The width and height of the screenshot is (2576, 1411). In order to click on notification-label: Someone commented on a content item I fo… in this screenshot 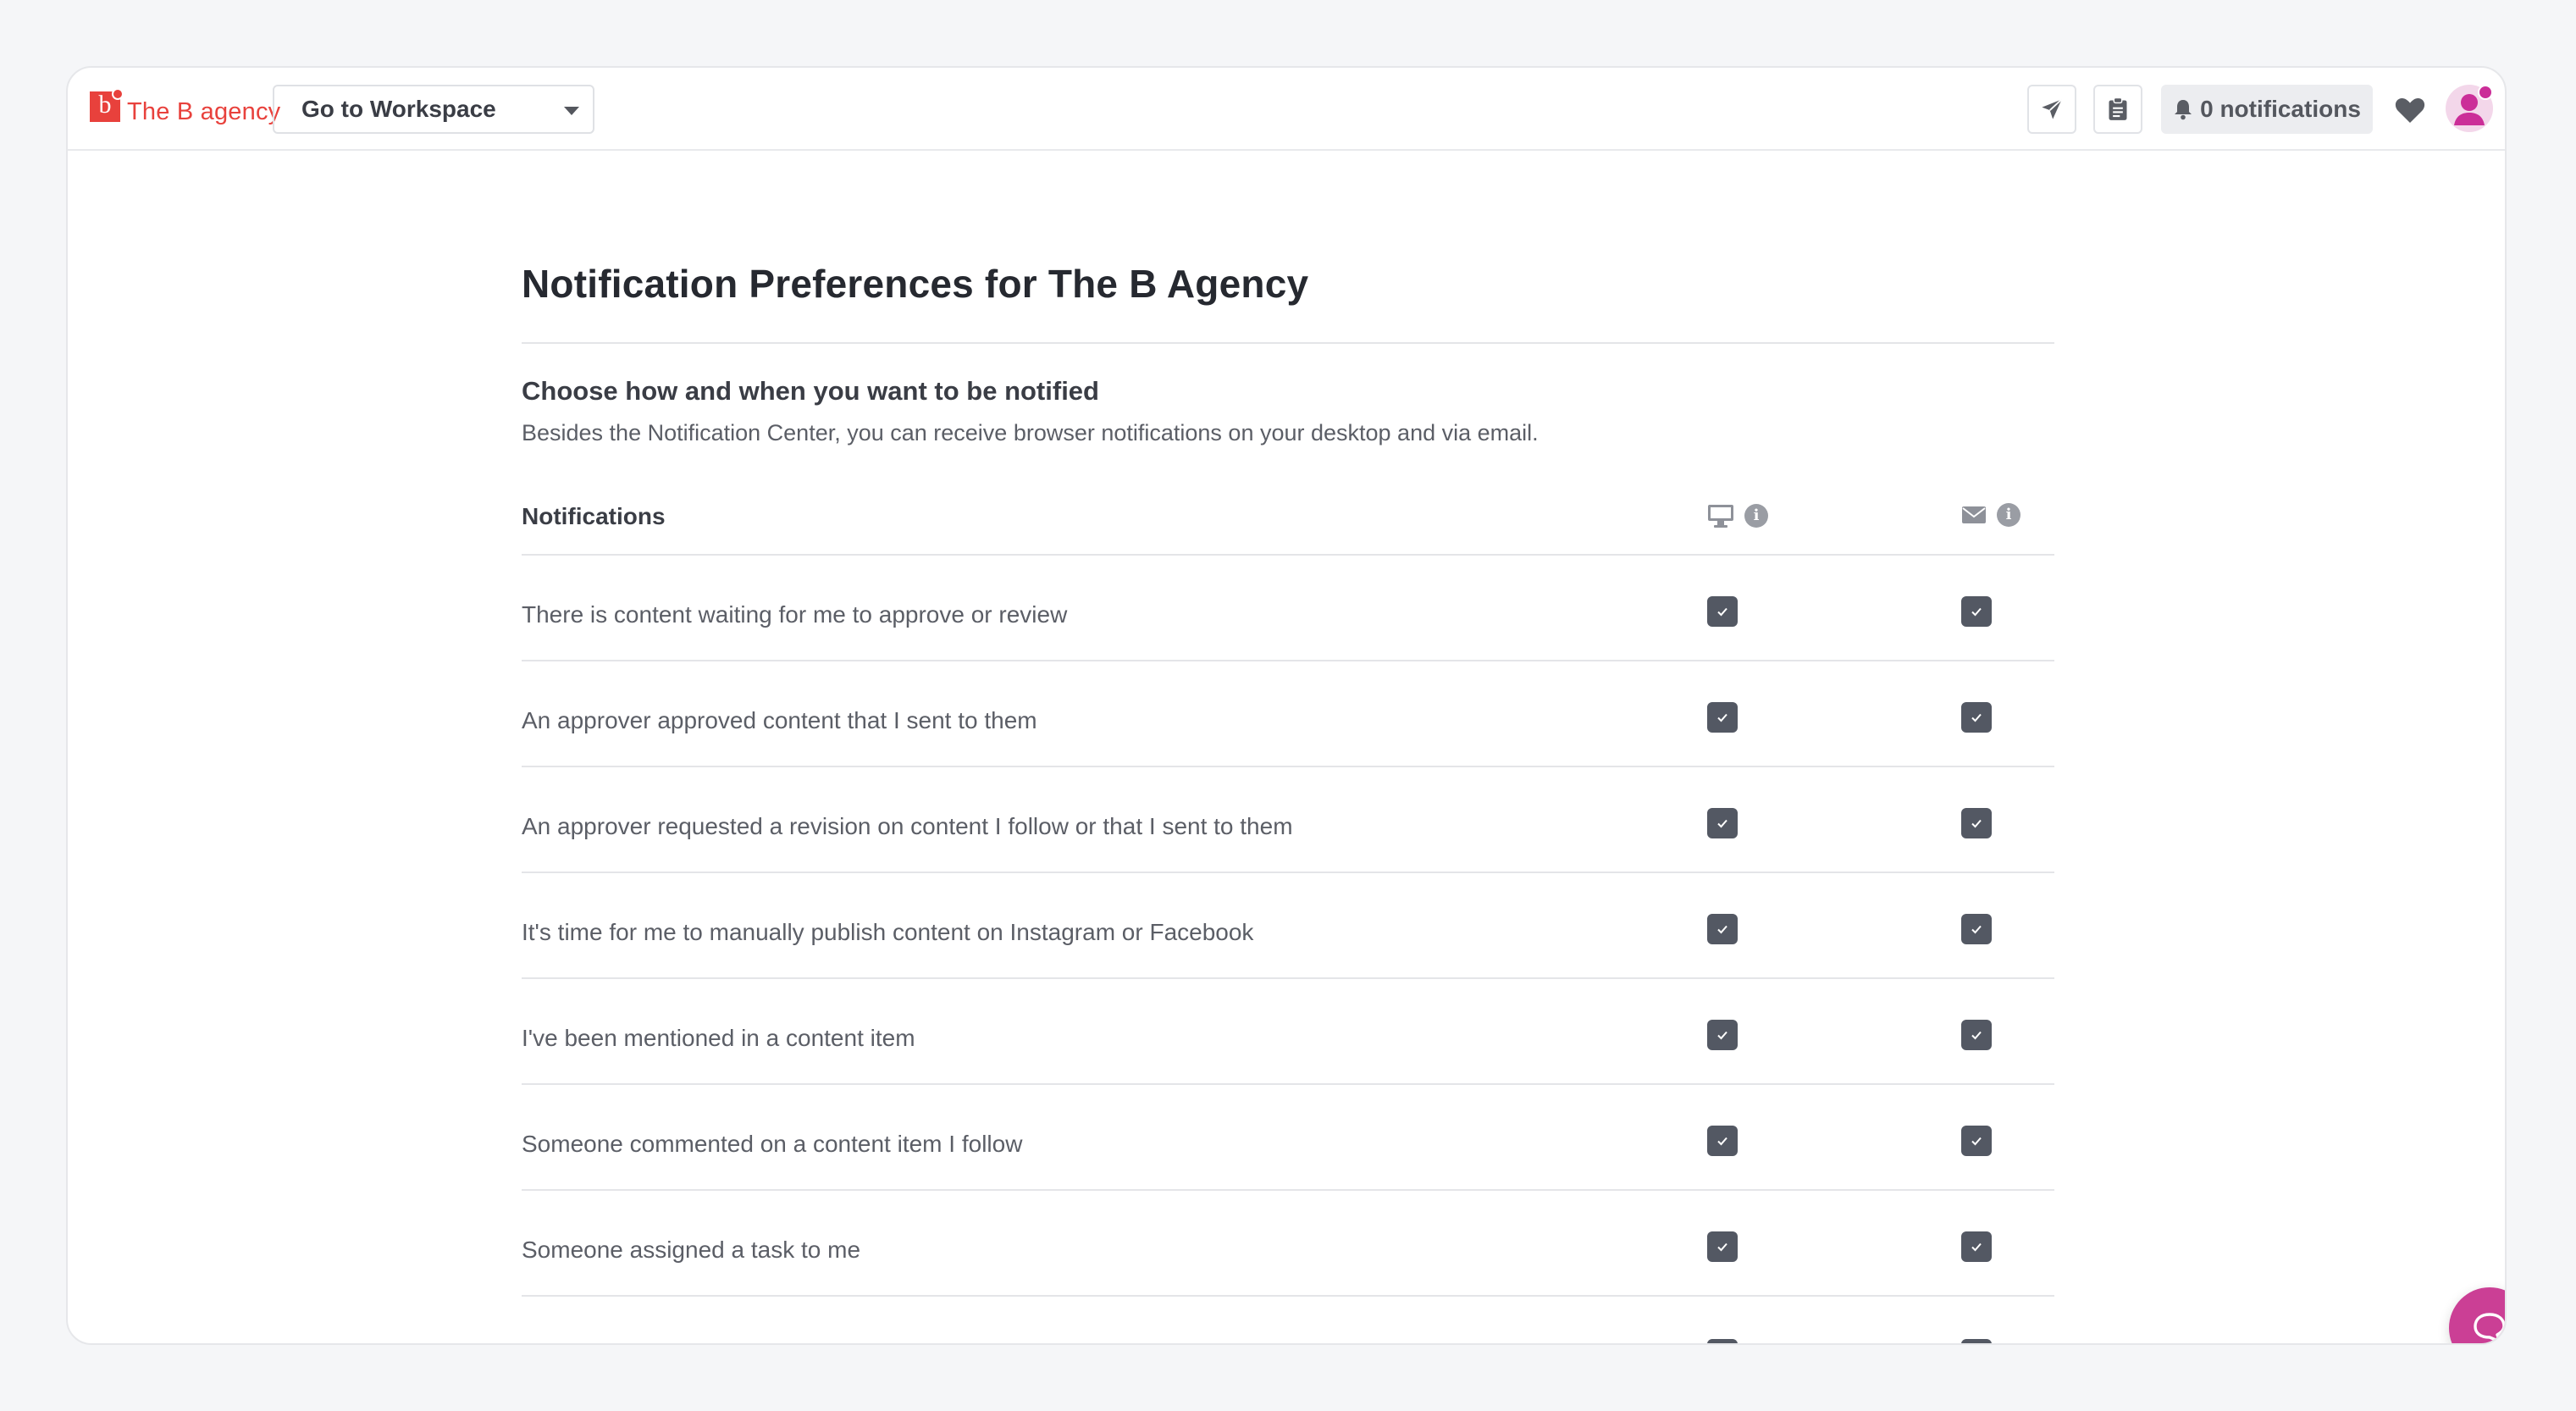, I will do `click(773, 1144)`.